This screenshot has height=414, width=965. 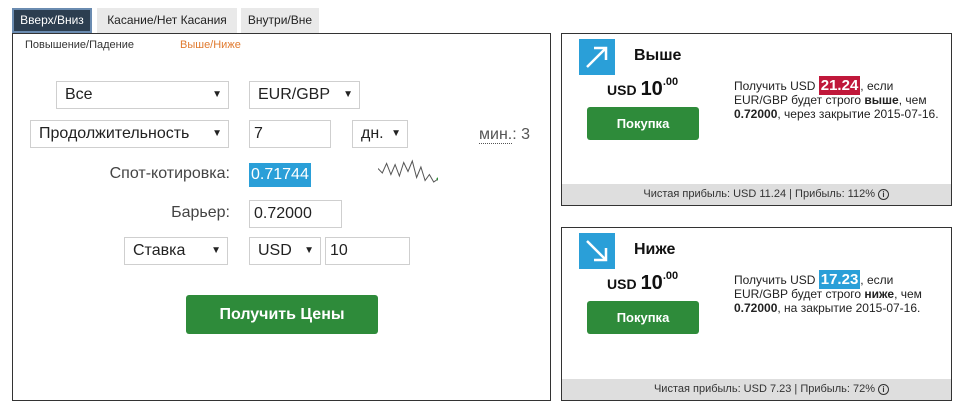 What do you see at coordinates (275, 250) in the screenshot?
I see `currency-select-value: USD` at bounding box center [275, 250].